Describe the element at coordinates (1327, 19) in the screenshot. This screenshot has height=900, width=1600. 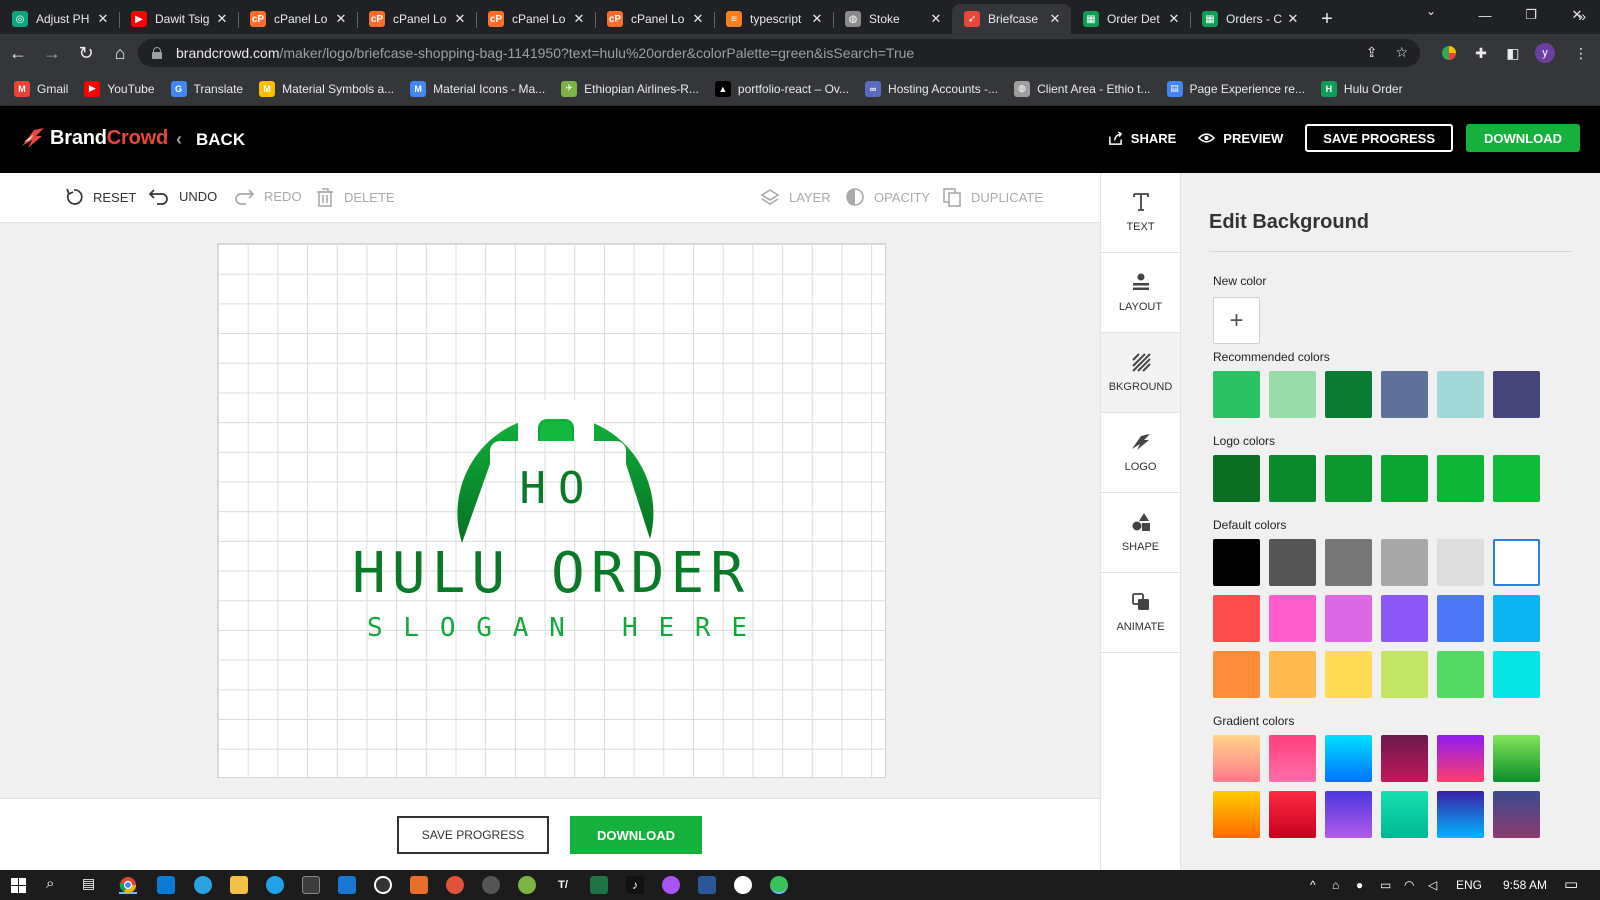
I see `new-tab-button: +` at that location.